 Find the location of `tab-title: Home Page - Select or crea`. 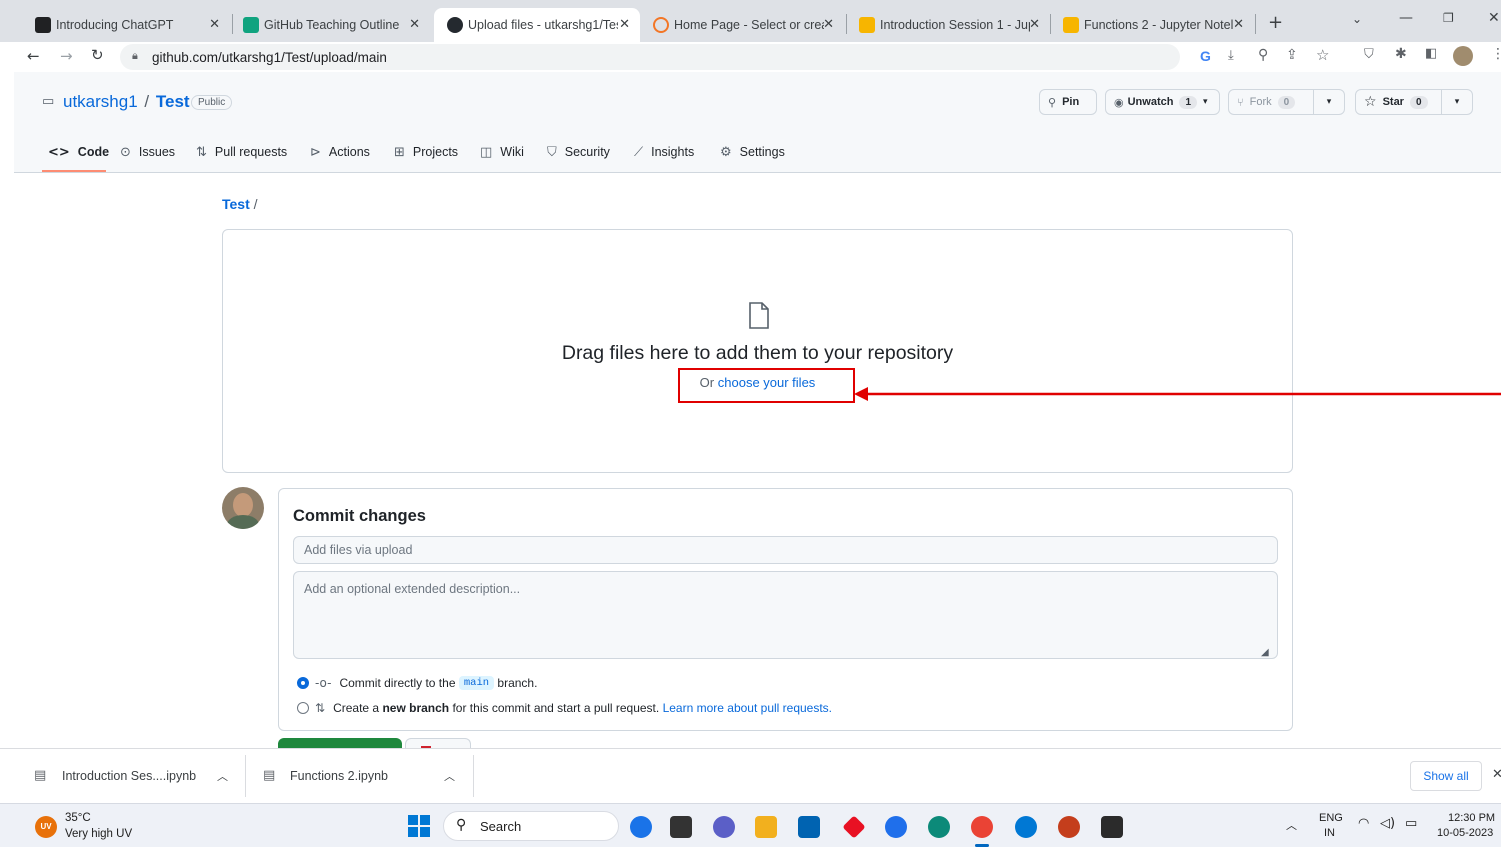

tab-title: Home Page - Select or crea is located at coordinates (749, 25).